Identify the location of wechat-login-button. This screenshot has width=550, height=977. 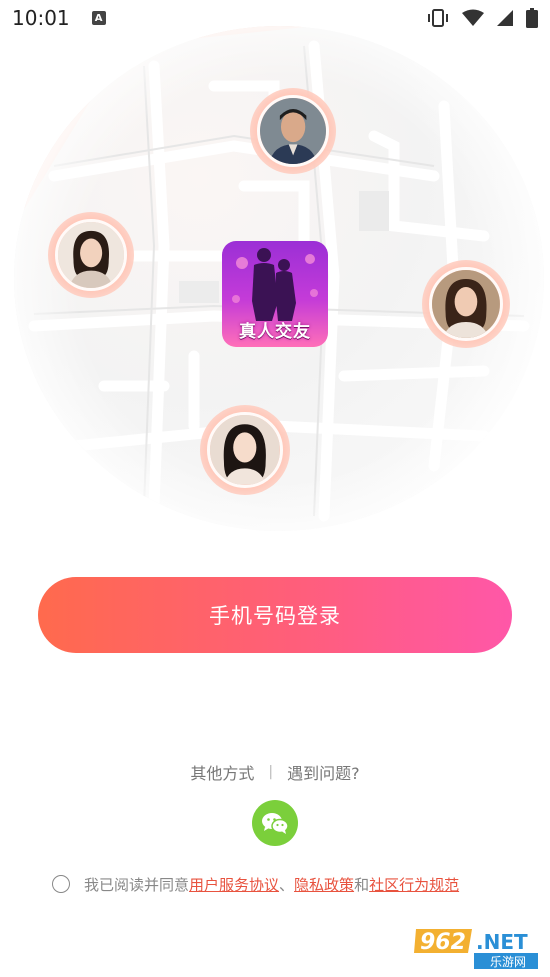
(275, 823).